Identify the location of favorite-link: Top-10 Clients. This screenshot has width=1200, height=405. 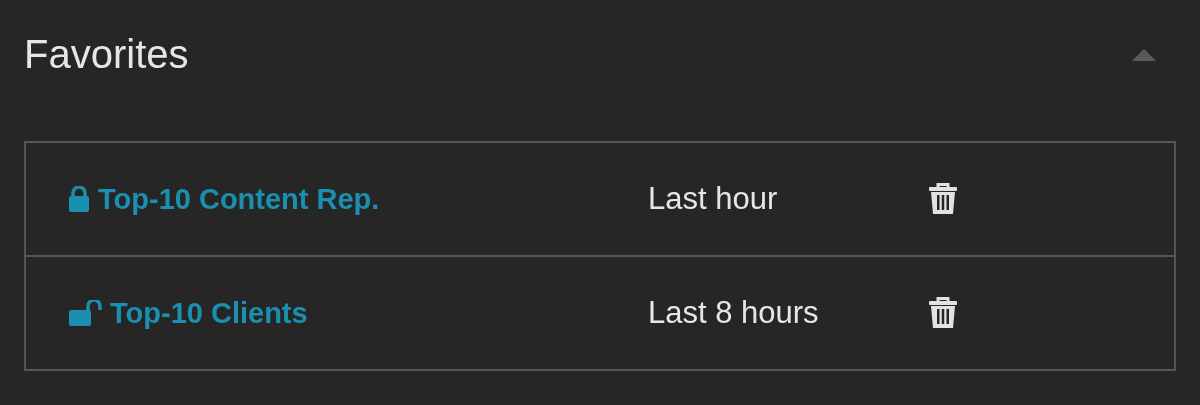
(209, 313).